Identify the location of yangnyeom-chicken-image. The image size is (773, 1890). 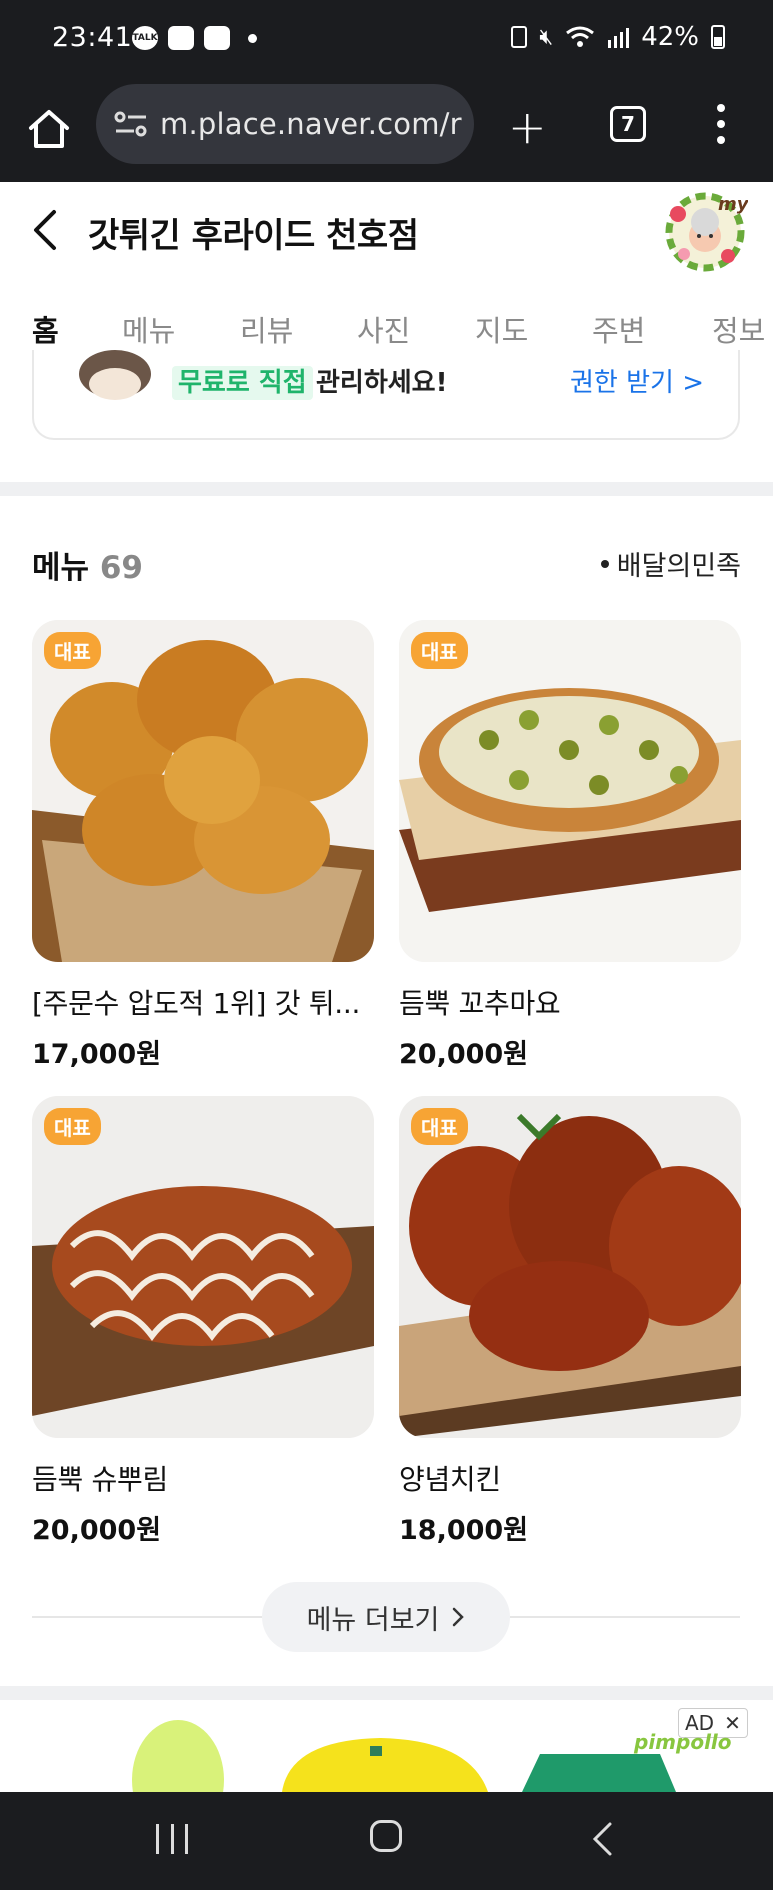
(570, 1267).